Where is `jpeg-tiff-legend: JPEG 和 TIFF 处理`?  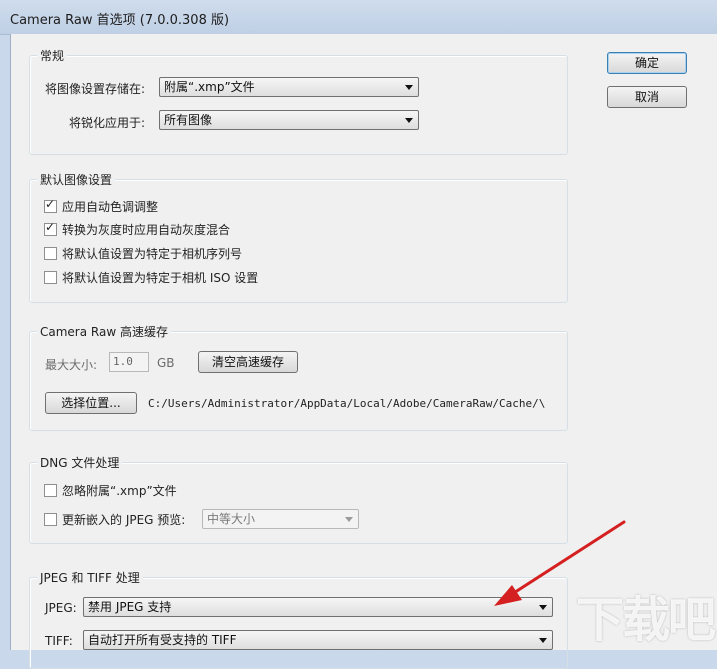
jpeg-tiff-legend: JPEG 和 TIFF 处理 is located at coordinates (90, 577).